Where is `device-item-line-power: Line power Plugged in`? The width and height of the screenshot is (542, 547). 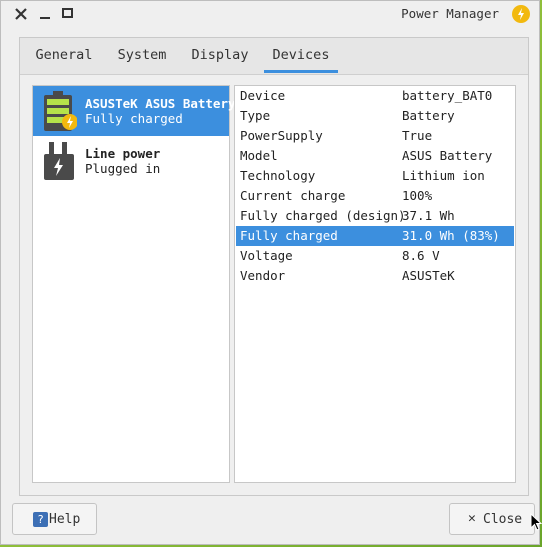 device-item-line-power: Line power Plugged in is located at coordinates (131, 161).